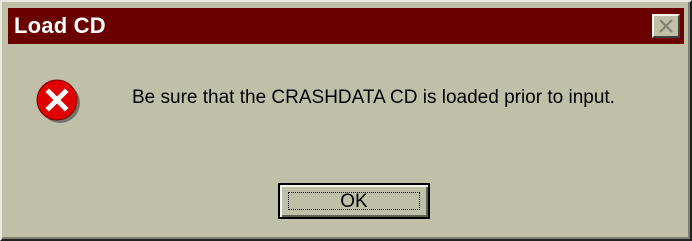 The image size is (692, 241). I want to click on error-icon, so click(58, 101).